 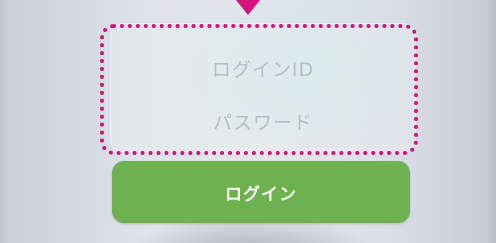 I want to click on login-button-label: ログイン, so click(x=261, y=194).